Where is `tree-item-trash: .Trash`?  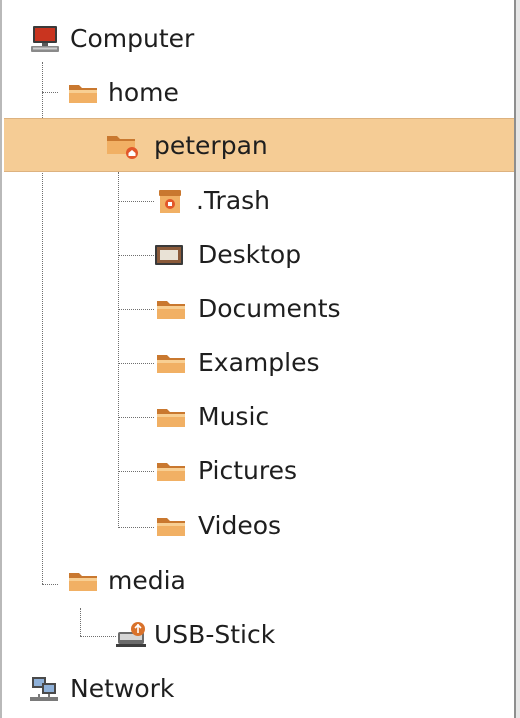 tree-item-trash: .Trash is located at coordinates (259, 201).